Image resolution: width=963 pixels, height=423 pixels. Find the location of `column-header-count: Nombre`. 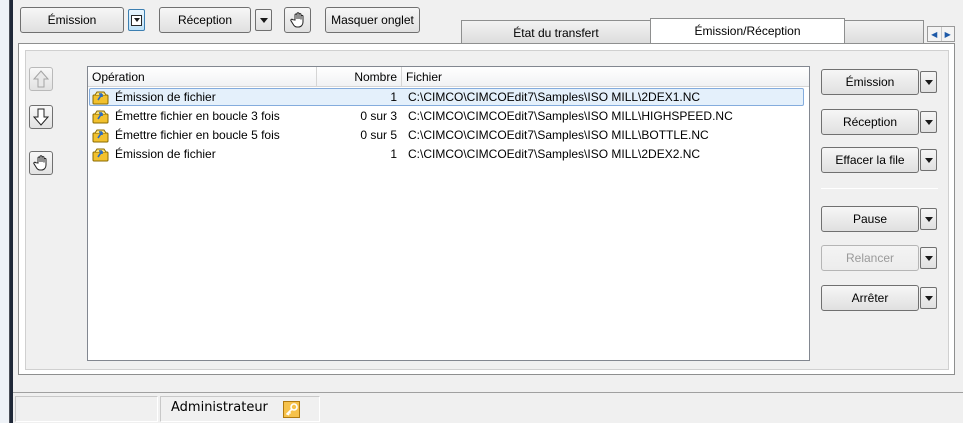

column-header-count: Nombre is located at coordinates (359, 77).